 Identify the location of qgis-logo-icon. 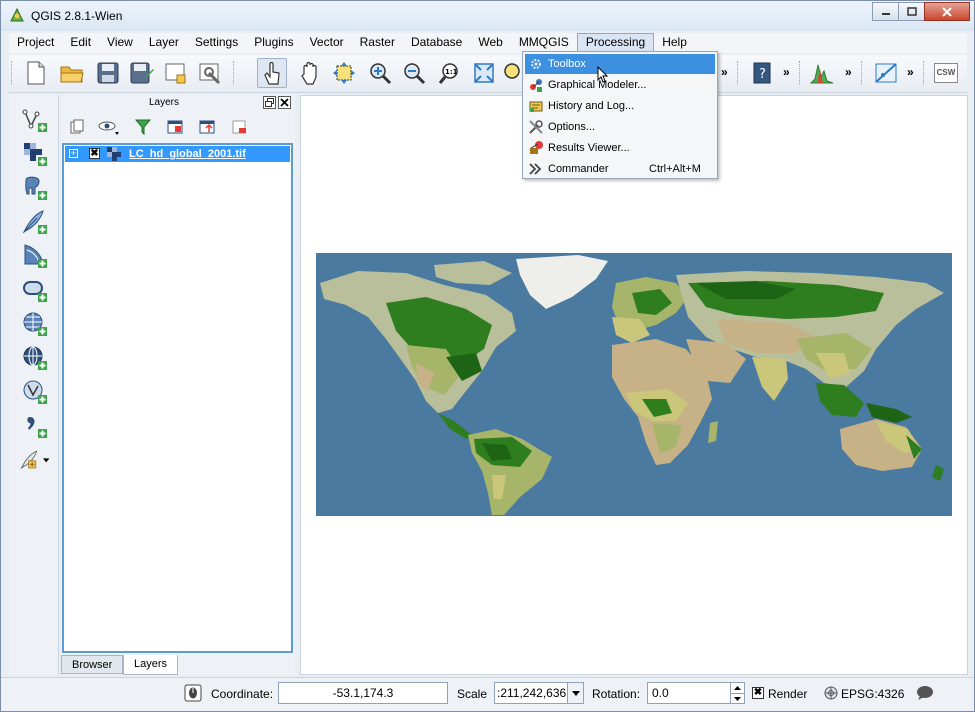
(17, 14).